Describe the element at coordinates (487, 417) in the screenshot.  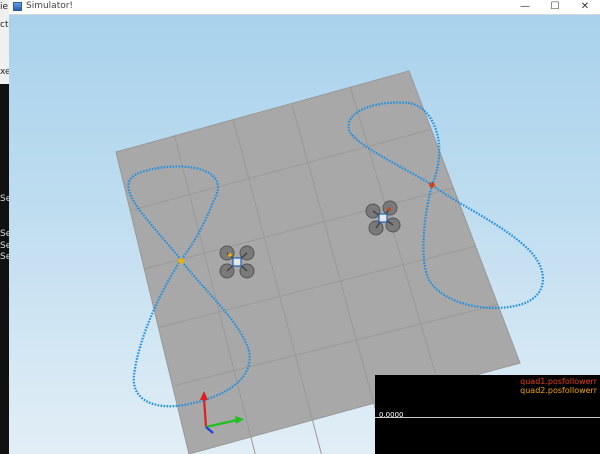
I see `graph-zero-line` at that location.